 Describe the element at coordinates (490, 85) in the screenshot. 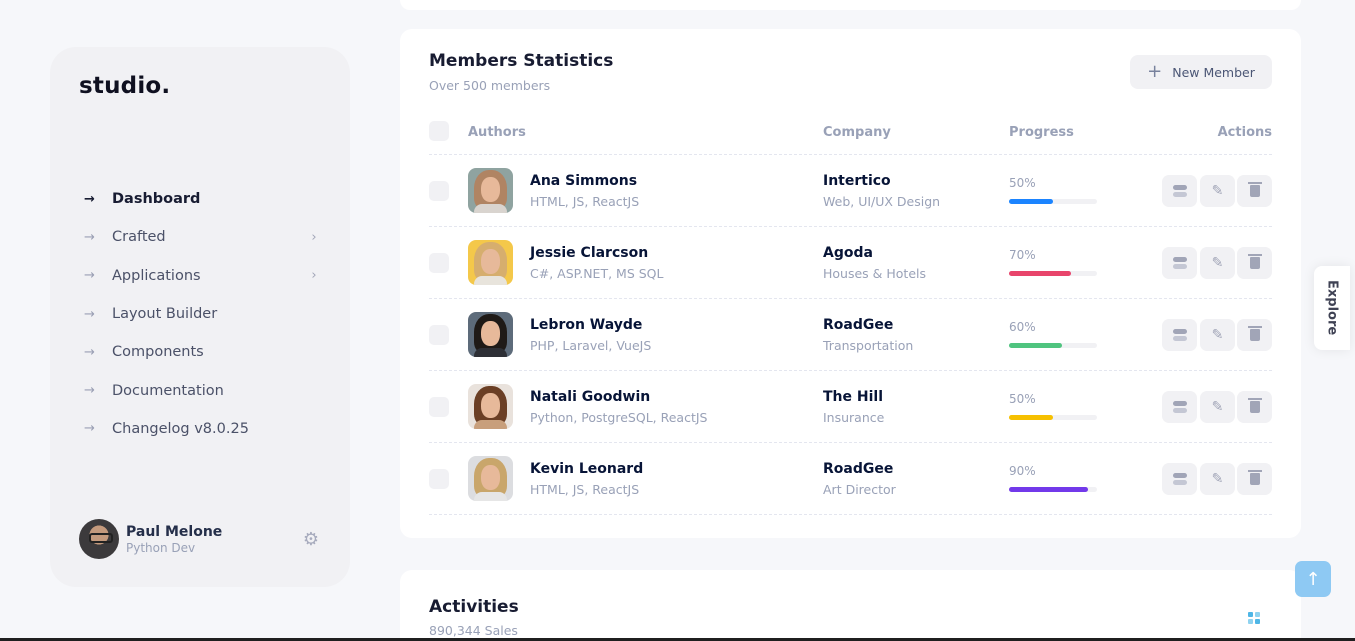

I see `card-subtitle: Over 500 members` at that location.